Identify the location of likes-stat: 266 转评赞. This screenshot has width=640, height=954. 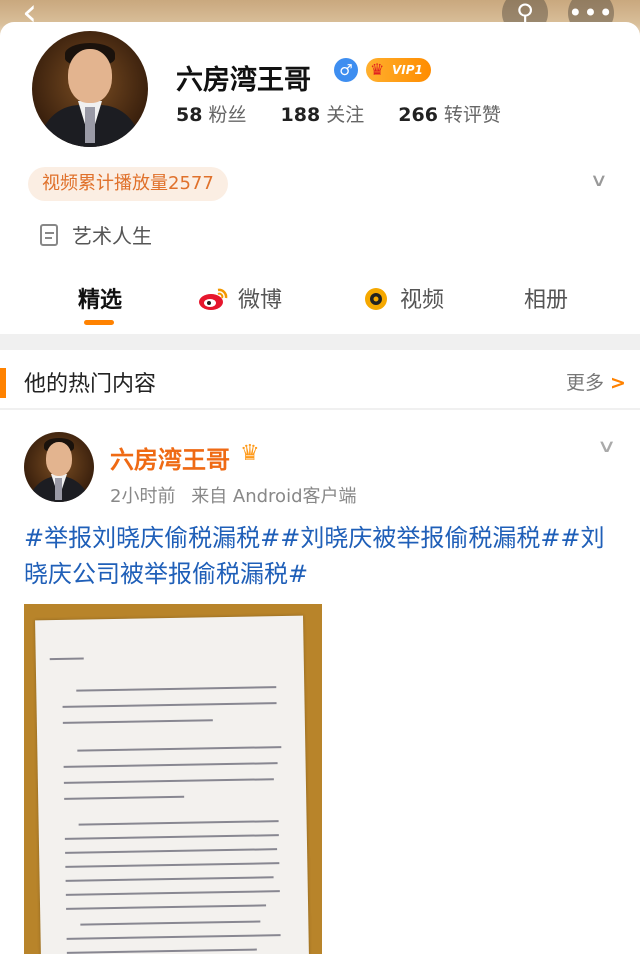
(449, 113).